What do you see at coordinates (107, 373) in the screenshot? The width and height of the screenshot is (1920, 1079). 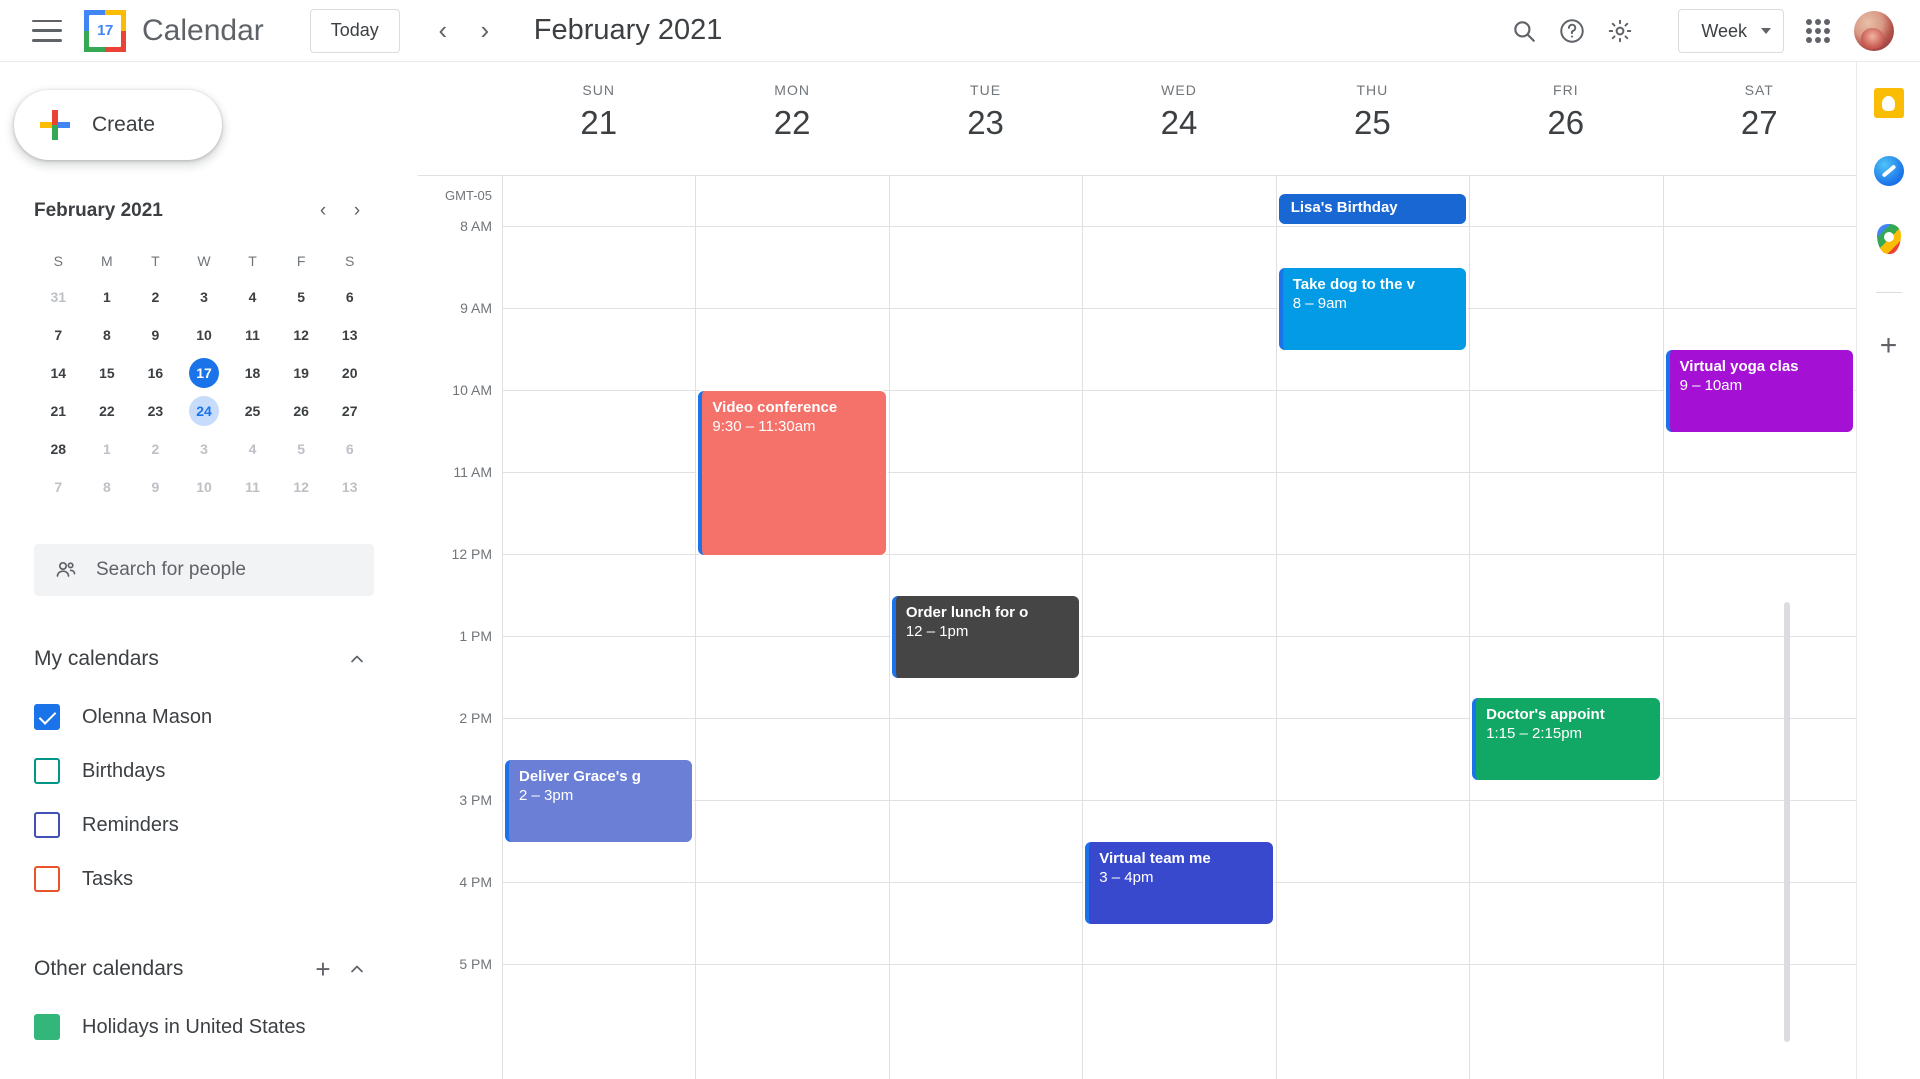 I see `mini-calendar-day: 15` at bounding box center [107, 373].